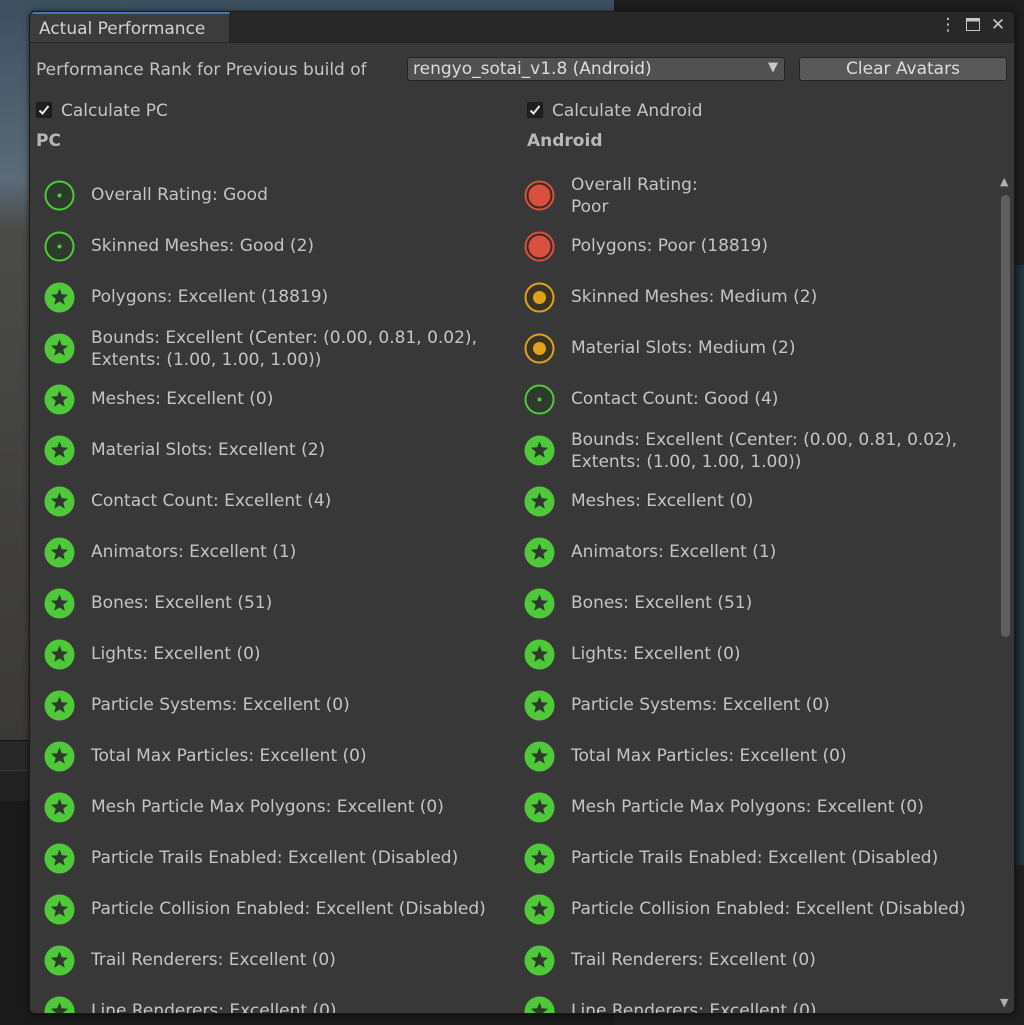 The image size is (1024, 1025). I want to click on close-icon: ✕, so click(998, 25).